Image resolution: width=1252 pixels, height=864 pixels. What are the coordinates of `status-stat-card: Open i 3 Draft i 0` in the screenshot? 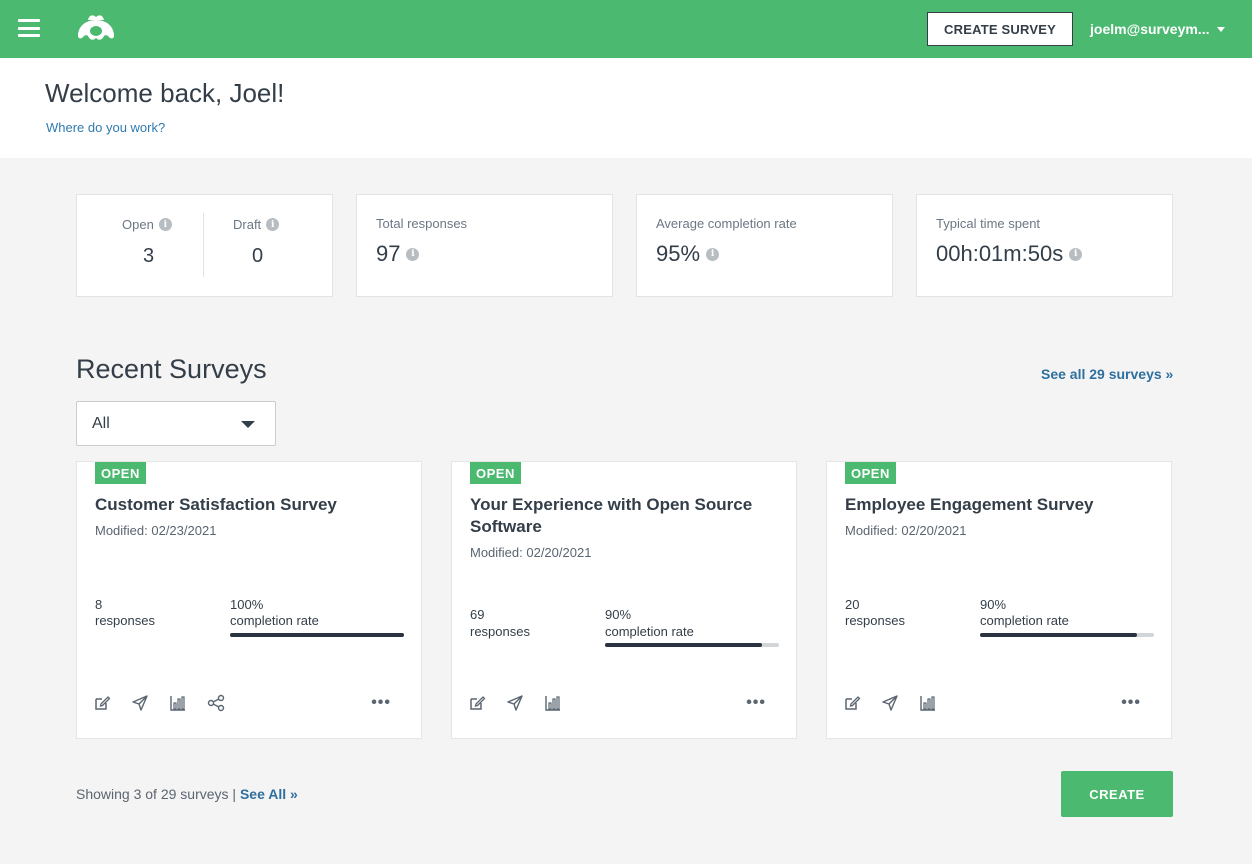 It's located at (204, 245).